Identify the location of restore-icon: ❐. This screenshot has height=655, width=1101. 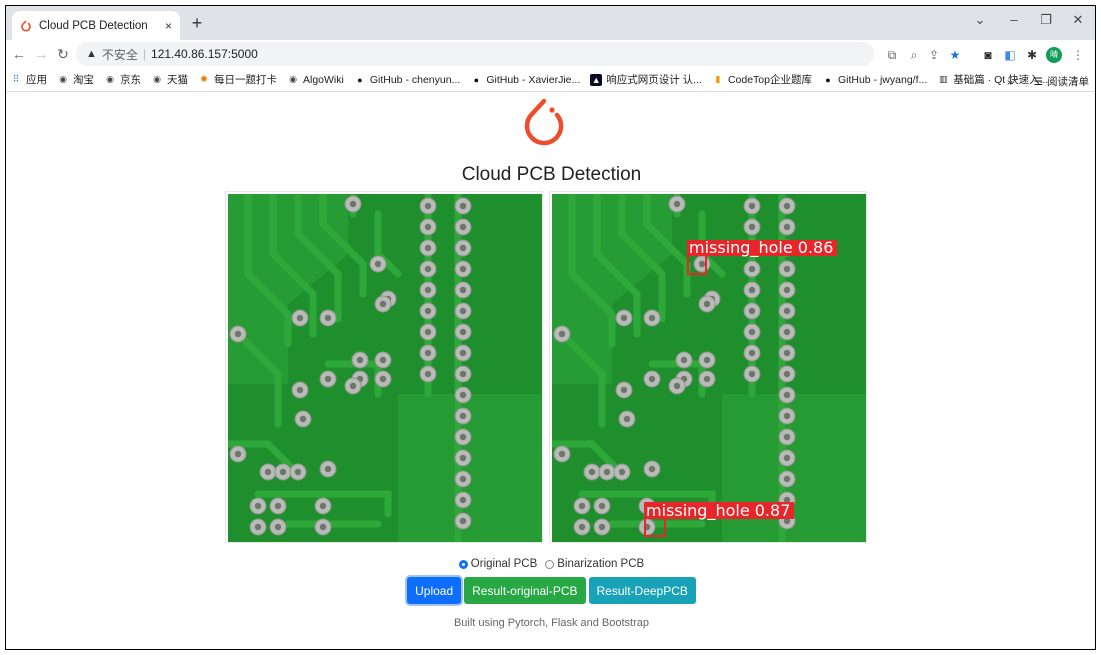
(1046, 20).